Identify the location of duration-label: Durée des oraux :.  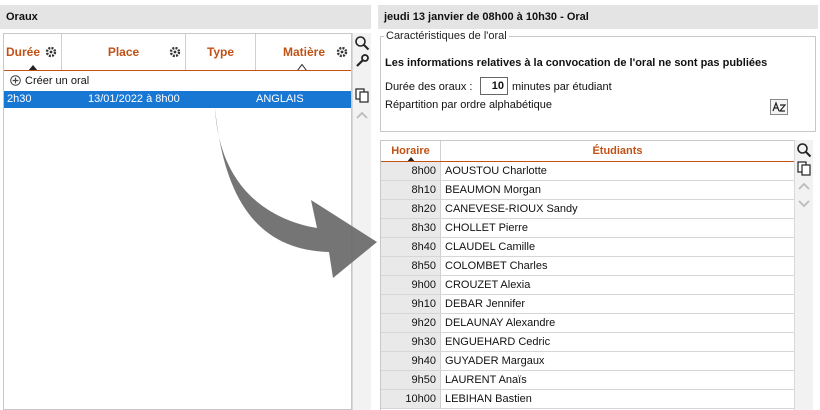
(429, 87).